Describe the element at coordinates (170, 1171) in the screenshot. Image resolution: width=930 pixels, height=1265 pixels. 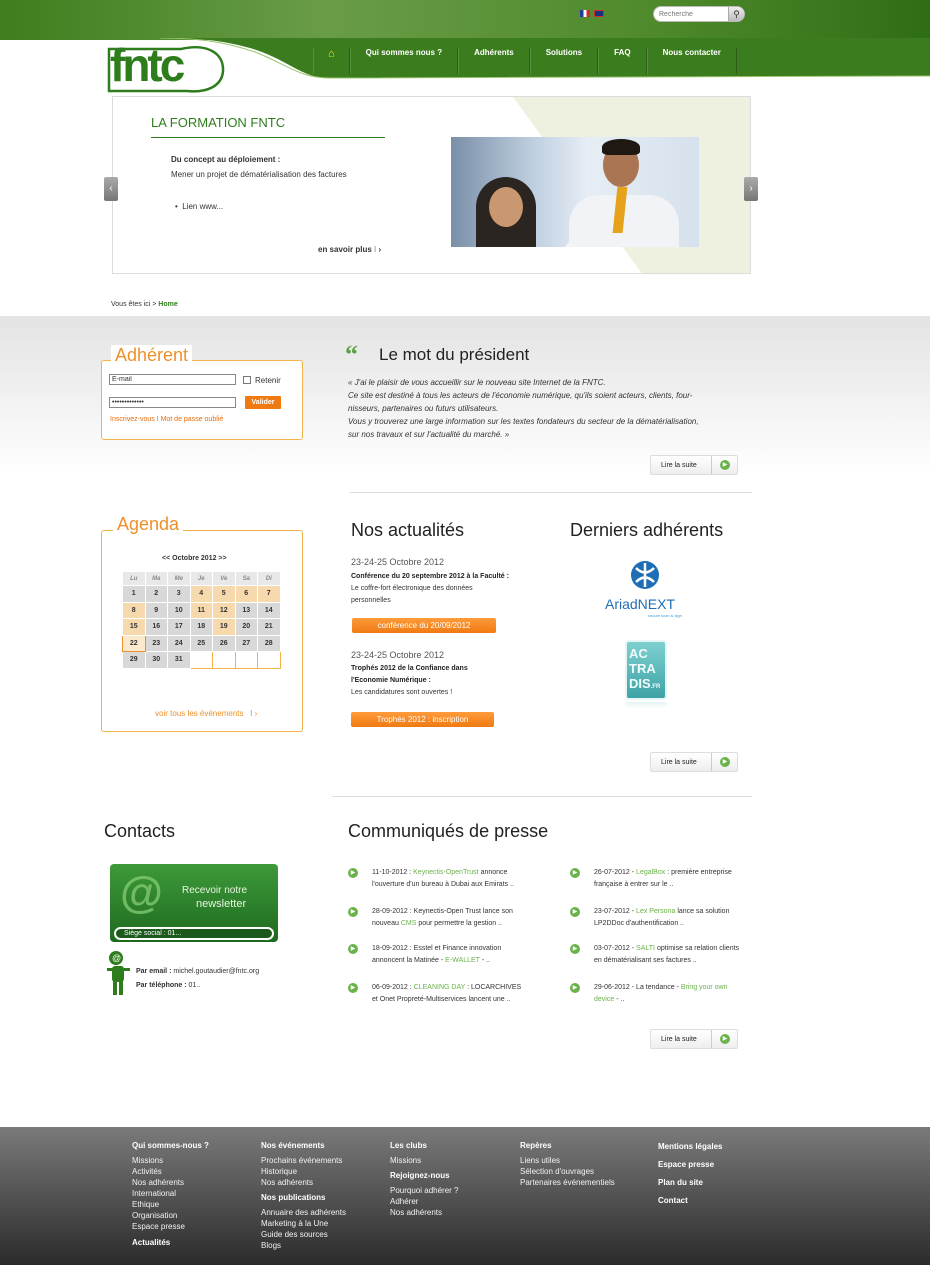
I see `footer-link: Activités` at that location.